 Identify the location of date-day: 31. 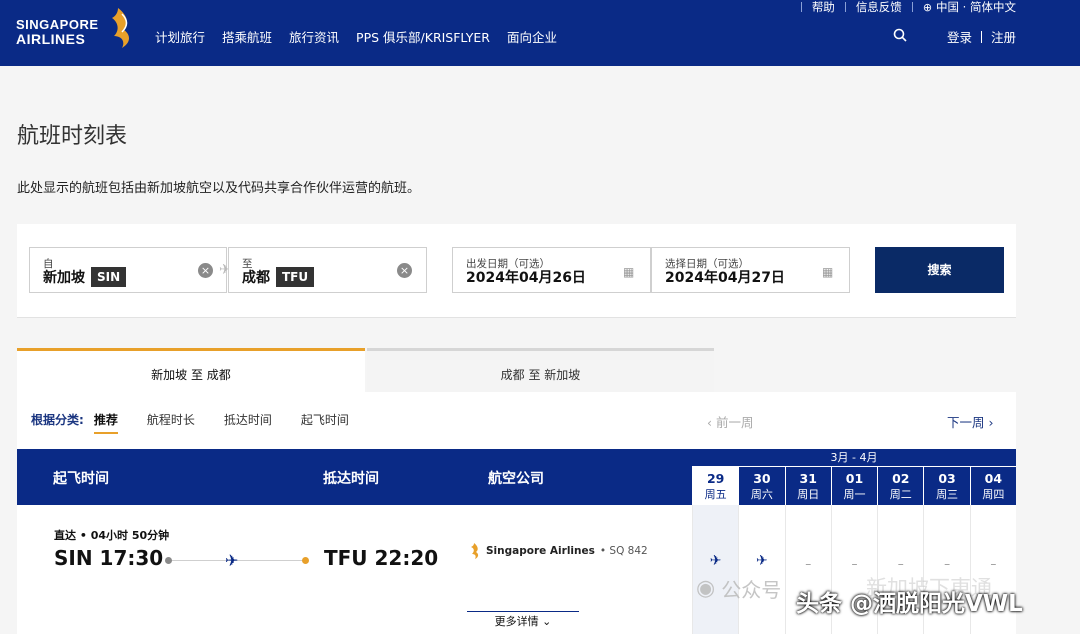
(808, 478).